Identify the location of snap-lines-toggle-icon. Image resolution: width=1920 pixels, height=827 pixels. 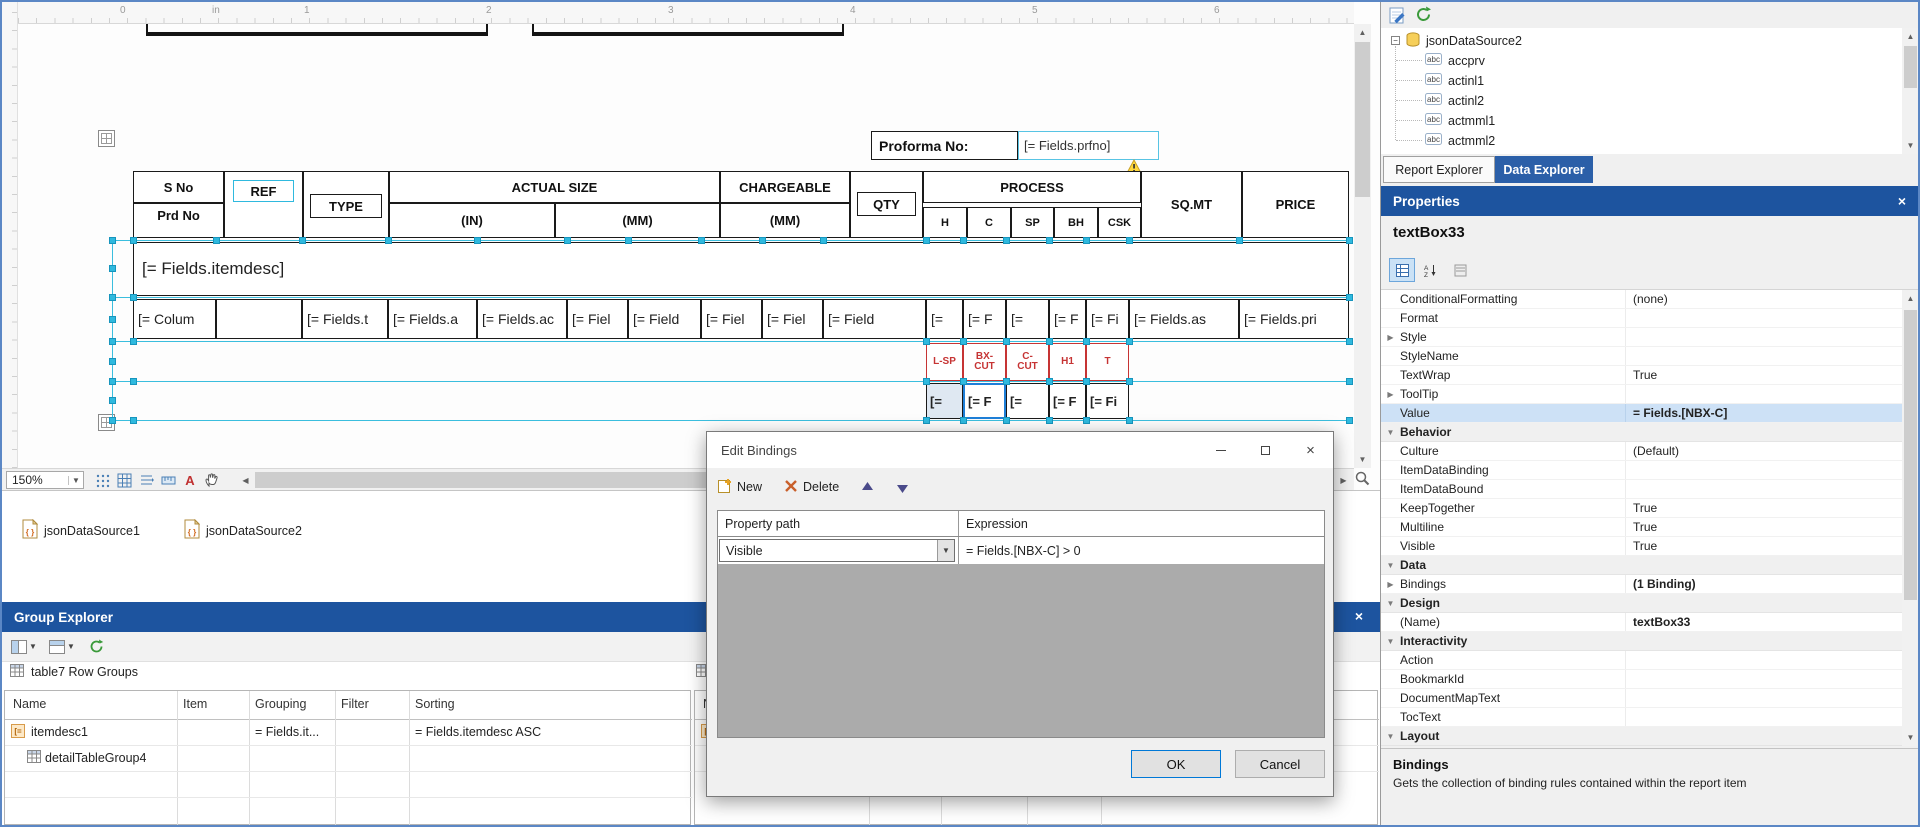
(146, 480).